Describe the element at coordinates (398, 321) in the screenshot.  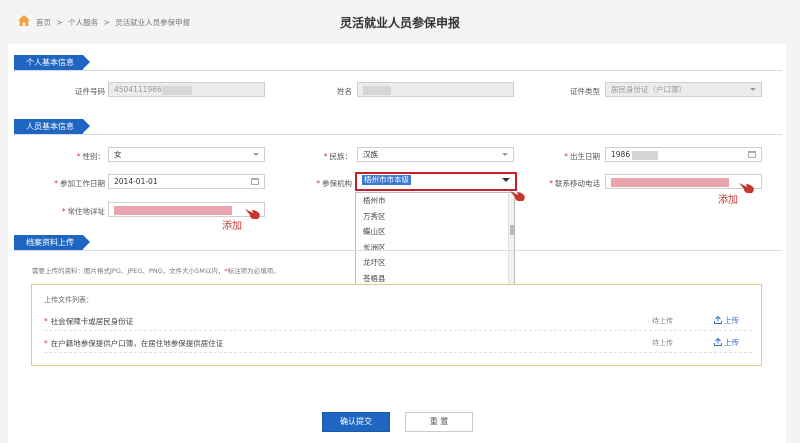
I see `upload-row: * 社会保障卡或居民身份证 待上传 上传` at that location.